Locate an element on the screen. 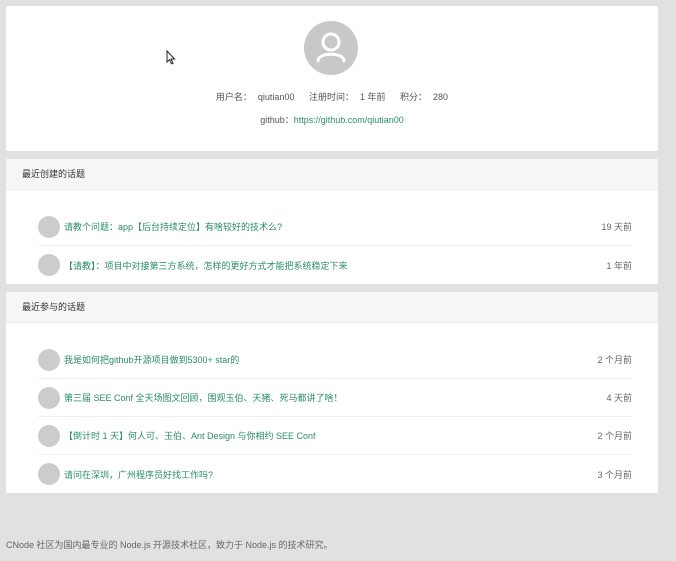  topic-item: 请教个问题：app【后台持续定位】有啥较好的技术么? 19 天前 is located at coordinates (335, 227).